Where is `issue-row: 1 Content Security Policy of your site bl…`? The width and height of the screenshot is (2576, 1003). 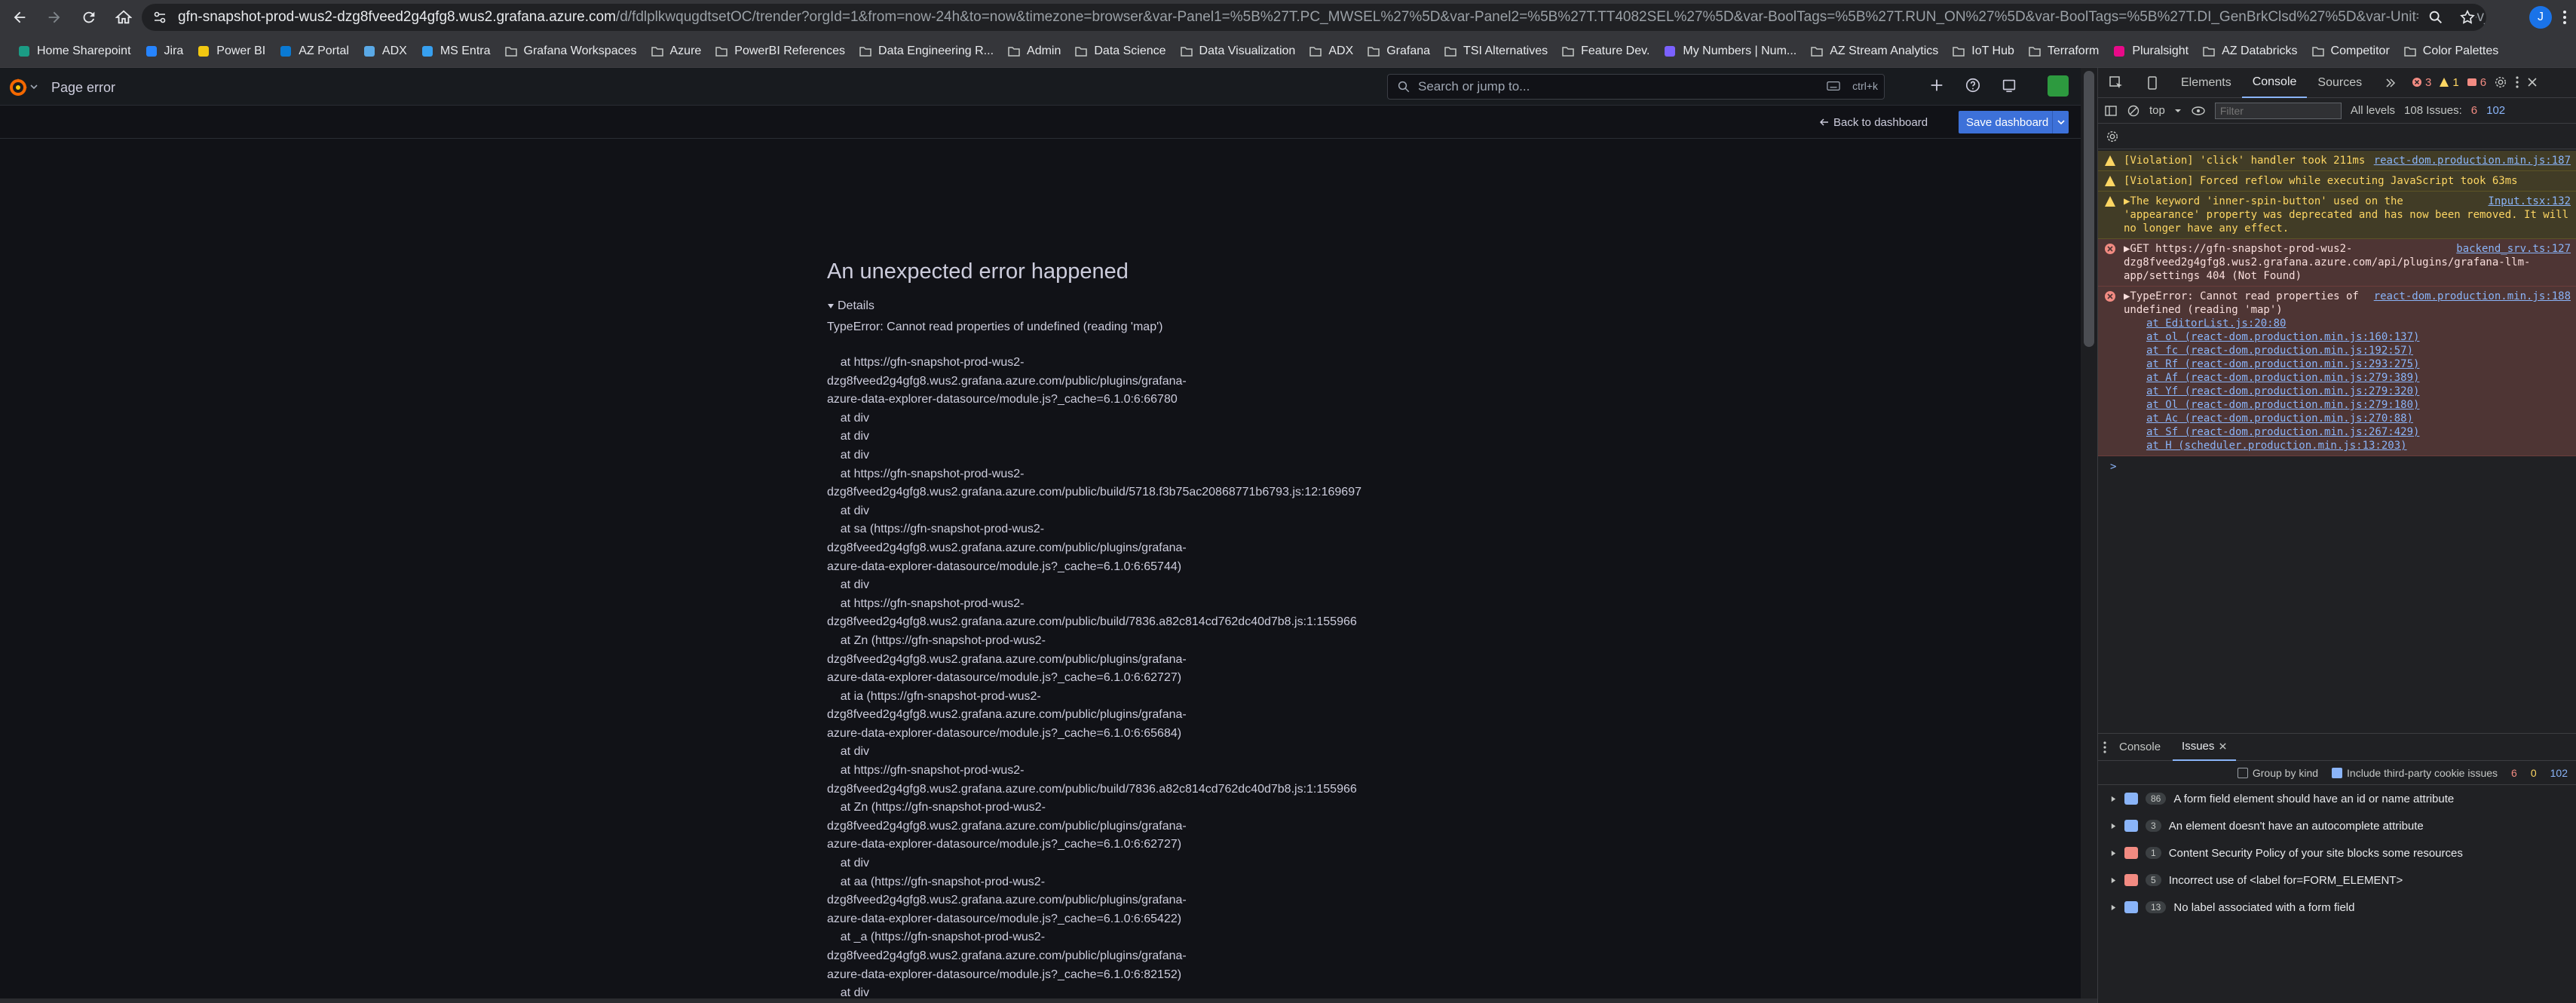
issue-row: 1 Content Security Policy of your site bl… is located at coordinates (2337, 853).